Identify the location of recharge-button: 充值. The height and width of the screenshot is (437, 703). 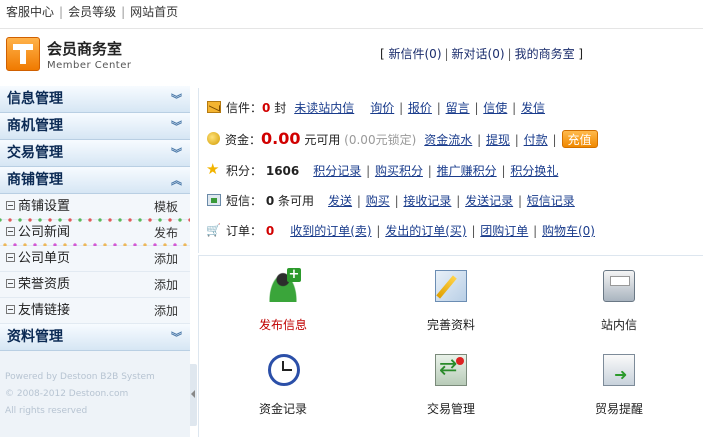
(579, 139).